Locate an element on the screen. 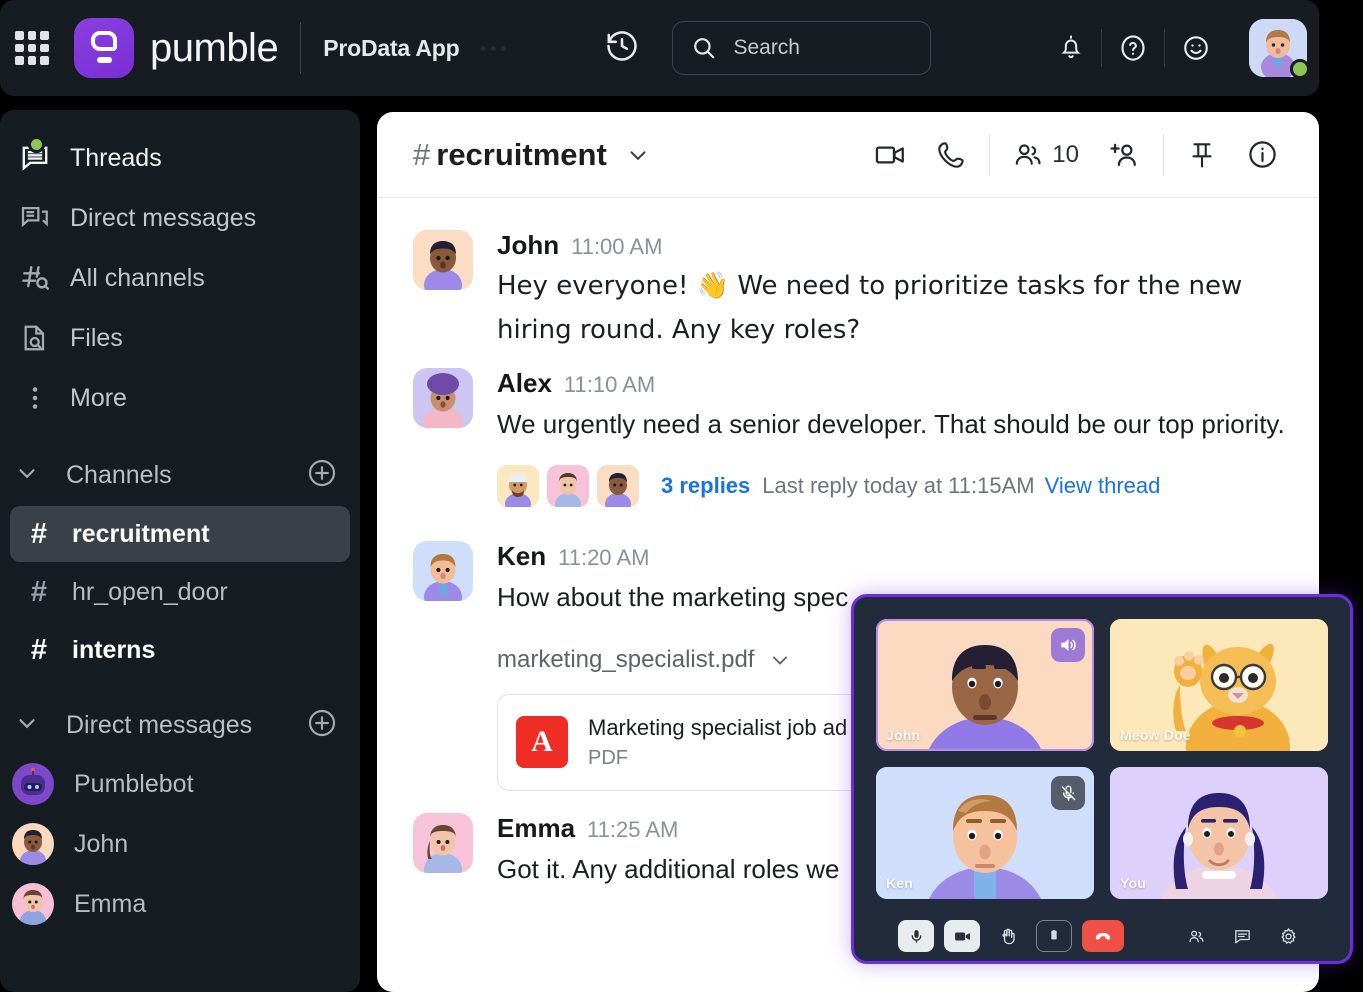 This screenshot has width=1363, height=992. sidebar-item-label: Files is located at coordinates (96, 337).